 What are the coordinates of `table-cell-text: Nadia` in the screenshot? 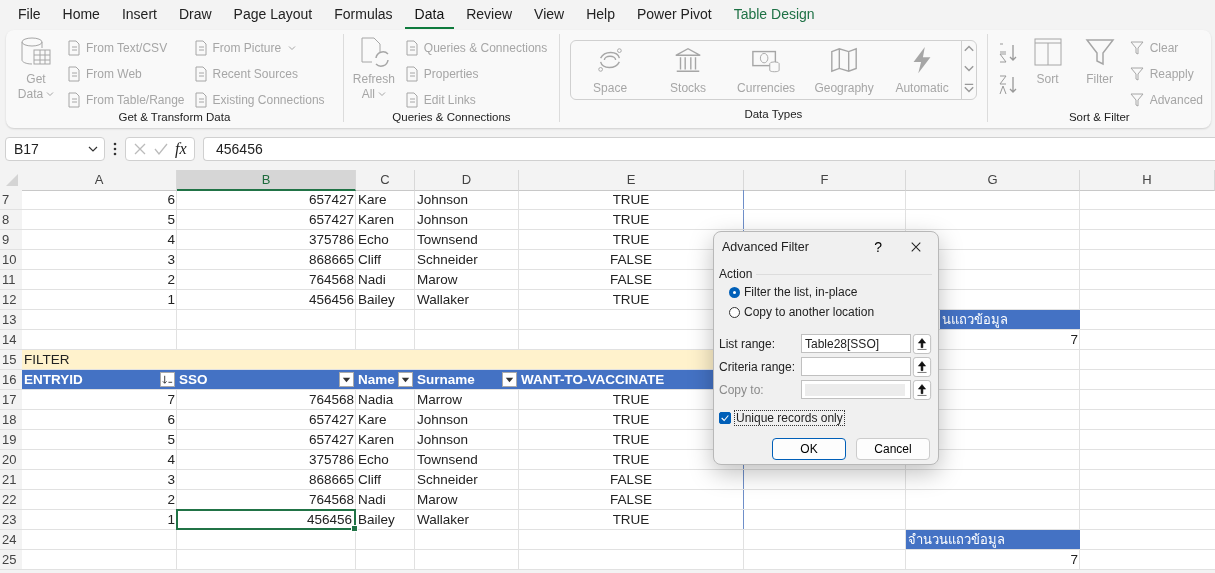 It's located at (376, 400).